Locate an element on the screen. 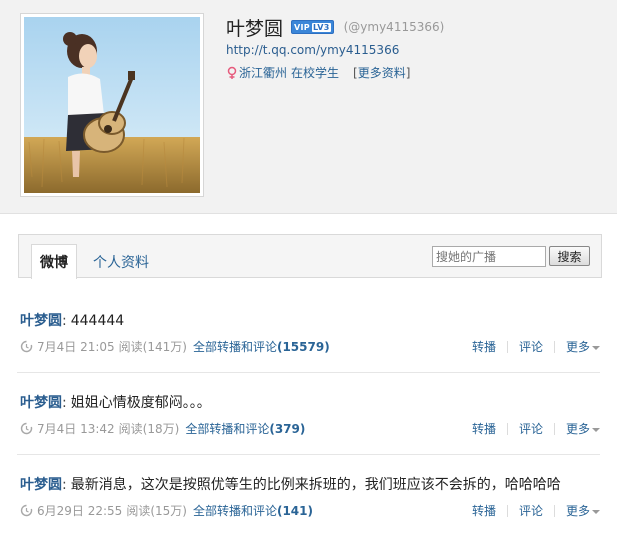 Image resolution: width=617 pixels, height=537 pixels. all-reposts-comments-link: 全部转播和评论(15579) is located at coordinates (261, 346).